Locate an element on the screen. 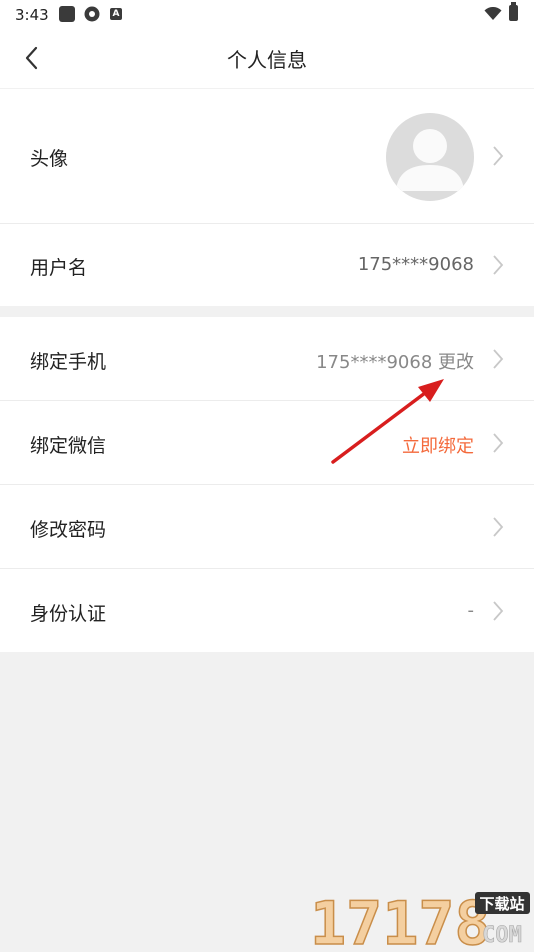 This screenshot has height=952, width=534. watermark-number: 17178 is located at coordinates (400, 918).